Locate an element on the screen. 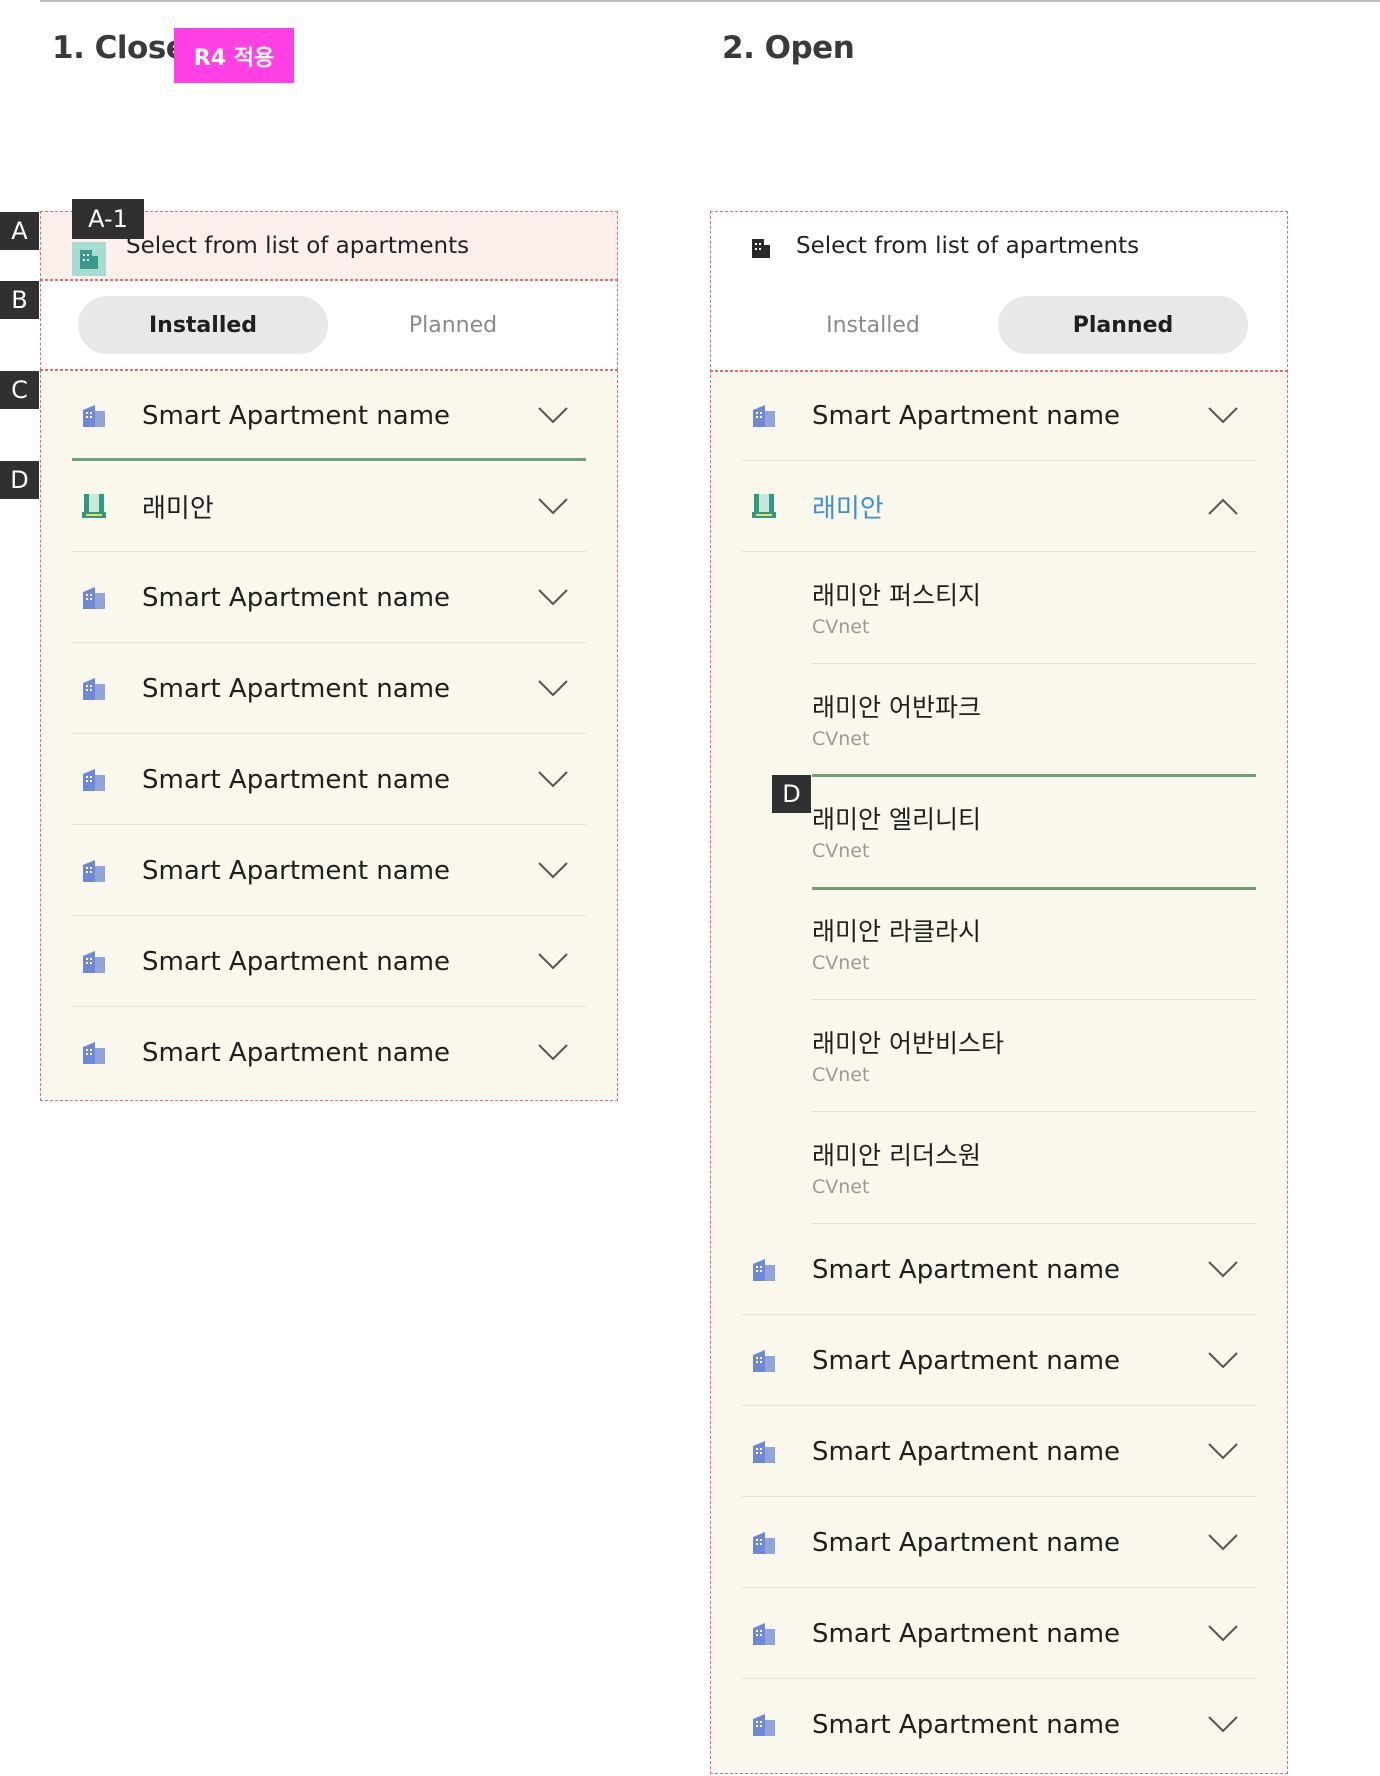  sub-apartment-name: 래미안 라클라시 is located at coordinates (896, 931).